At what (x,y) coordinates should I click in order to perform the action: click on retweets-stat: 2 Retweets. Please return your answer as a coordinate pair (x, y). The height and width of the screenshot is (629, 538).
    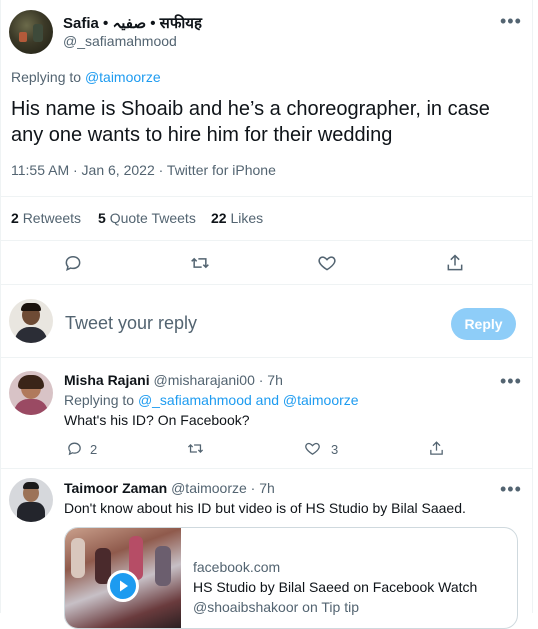
    Looking at the image, I should click on (46, 218).